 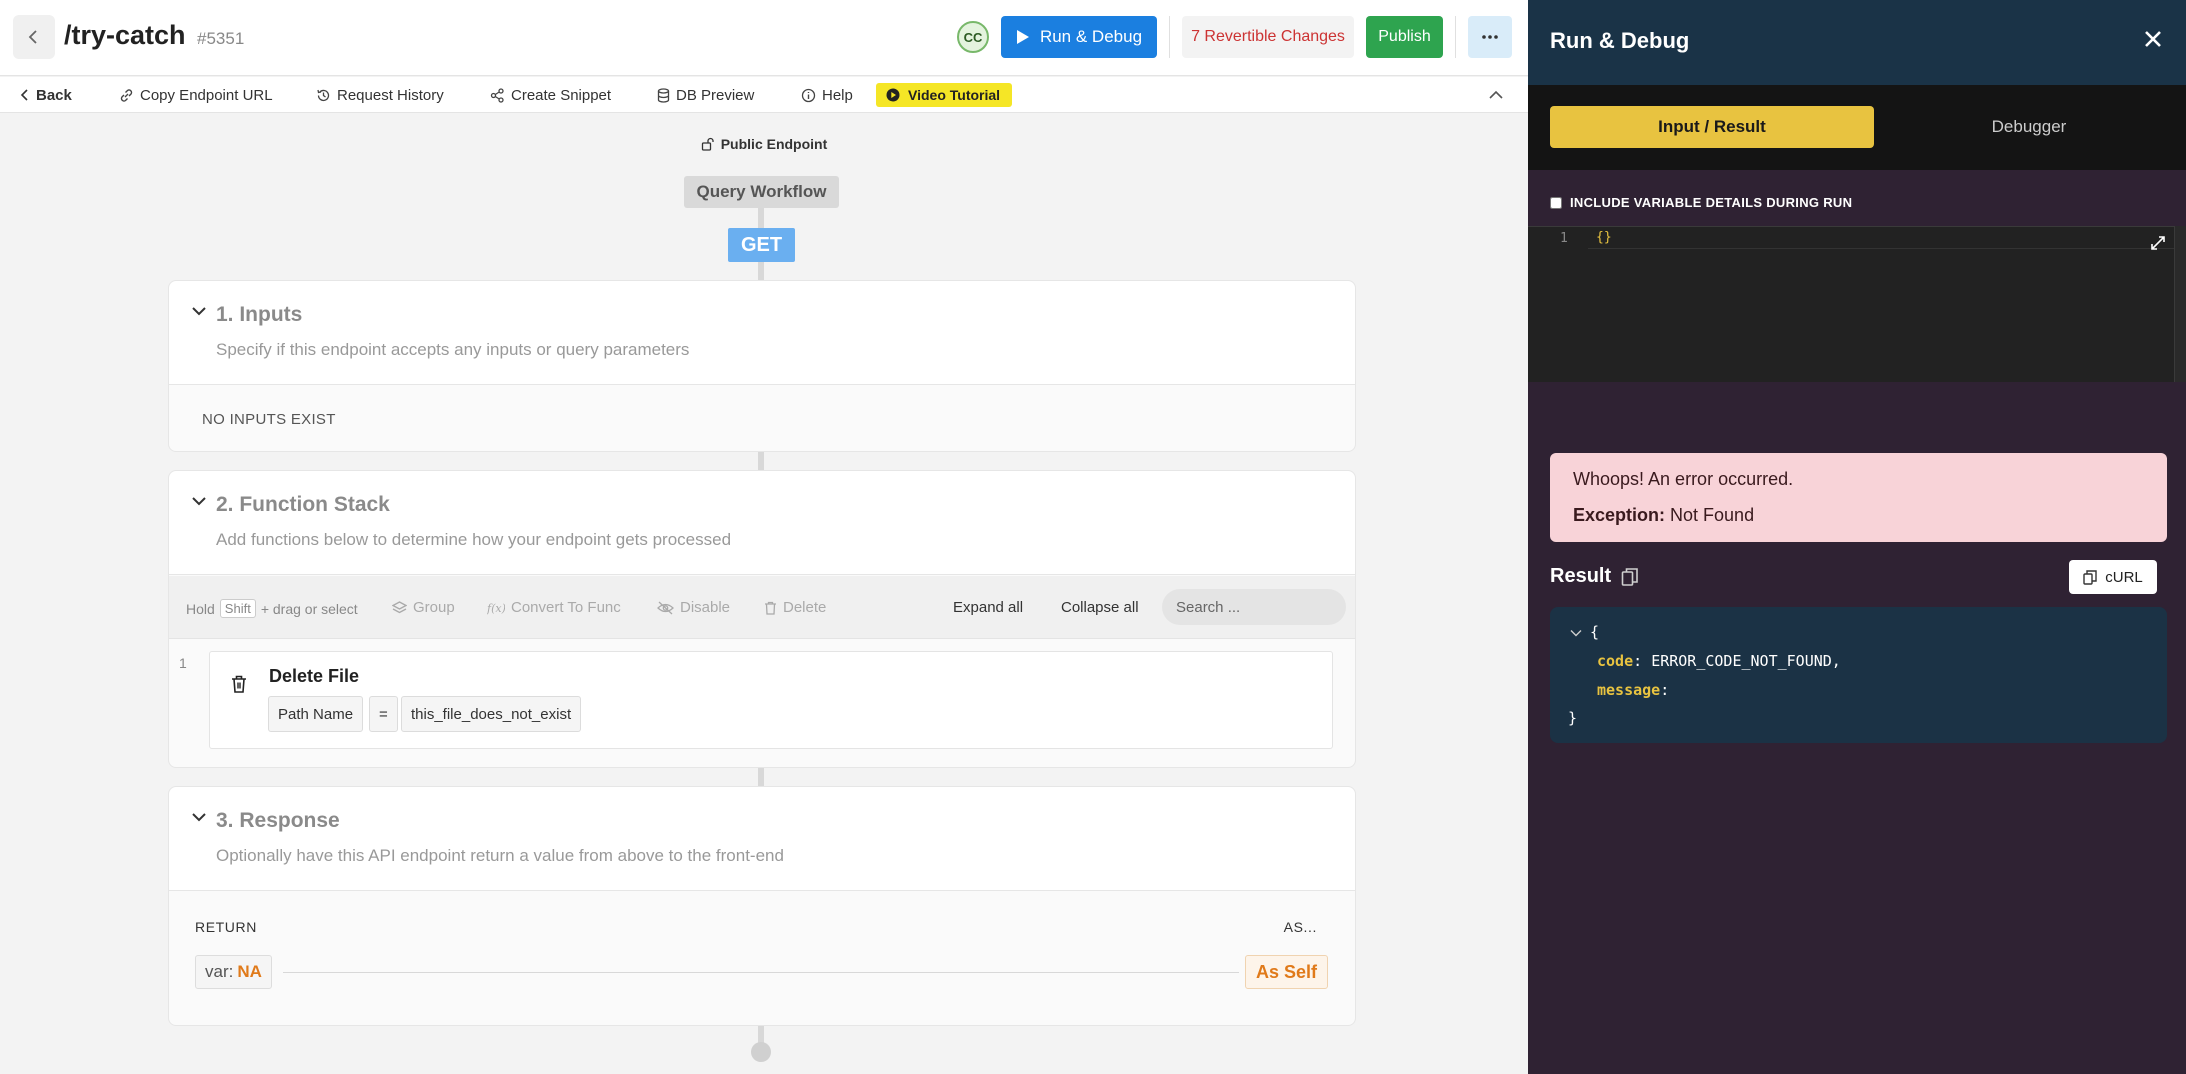 What do you see at coordinates (944, 95) in the screenshot?
I see `video-tutorial-button: Video Tutorial` at bounding box center [944, 95].